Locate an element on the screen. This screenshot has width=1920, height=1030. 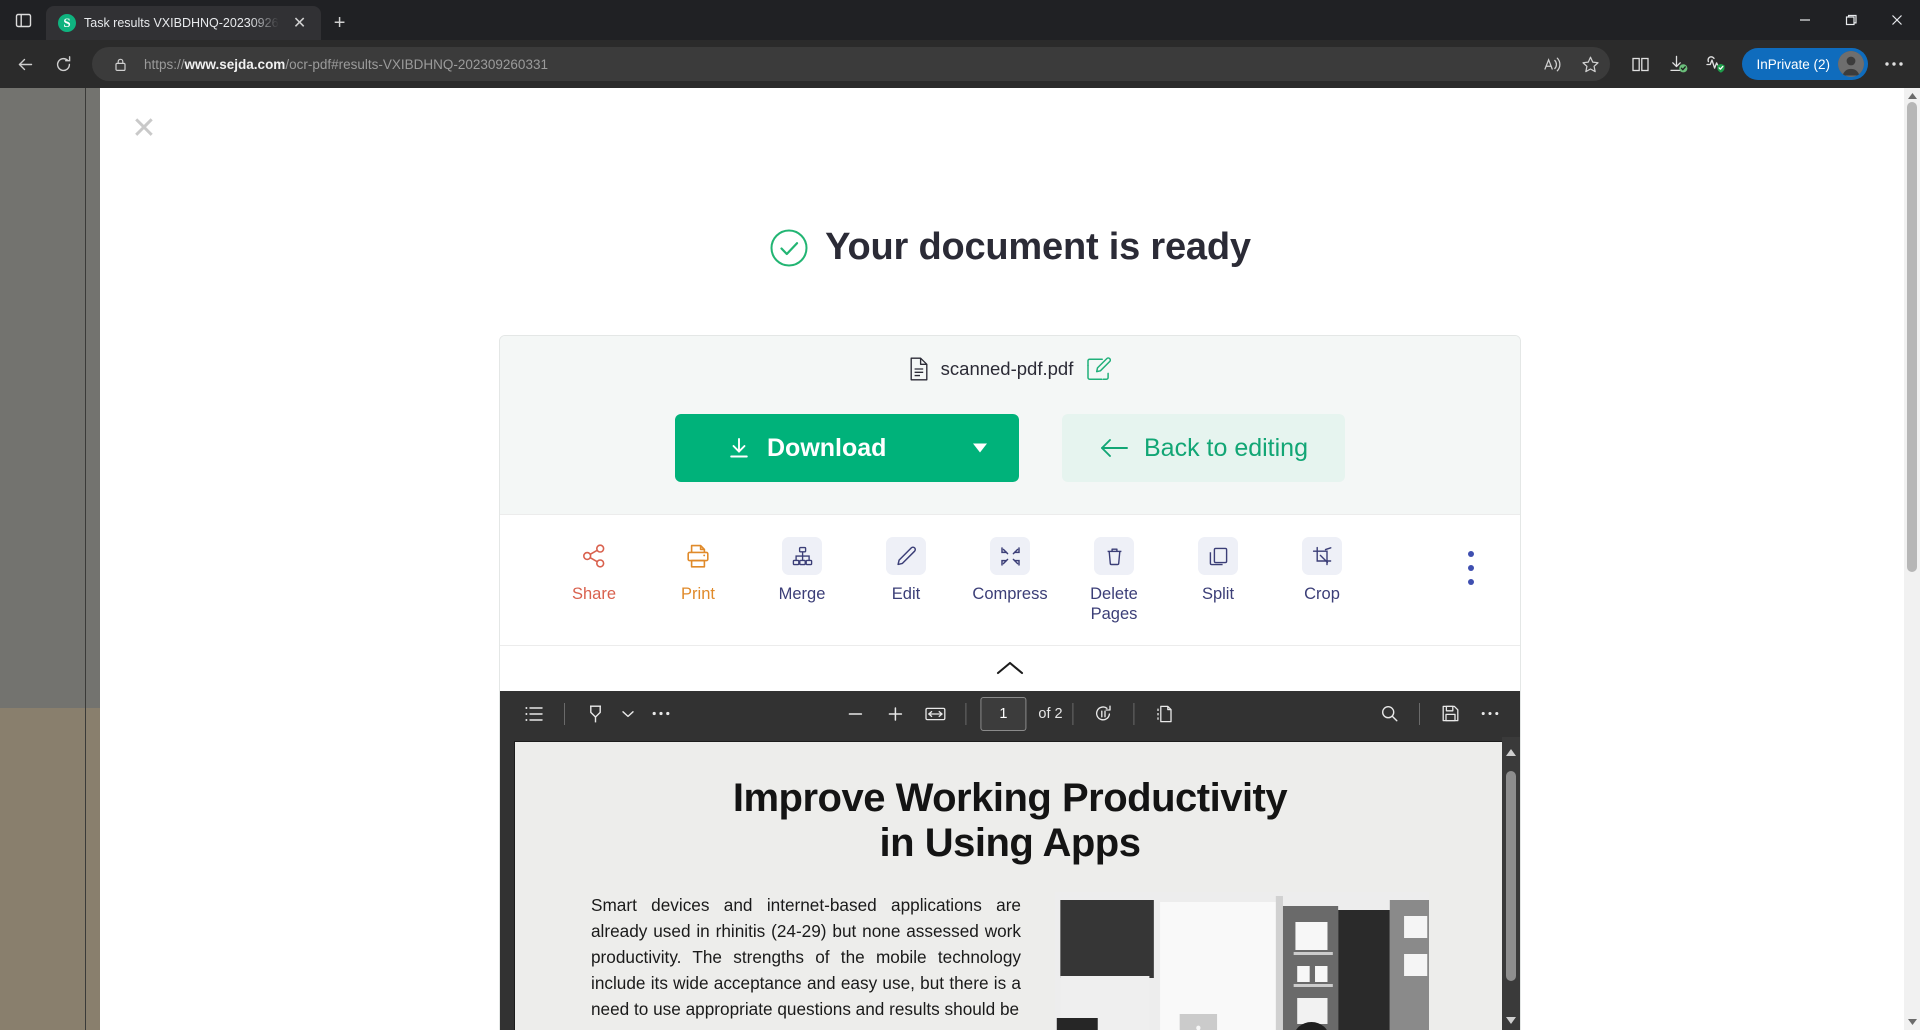
page-layout-button is located at coordinates (1165, 714).